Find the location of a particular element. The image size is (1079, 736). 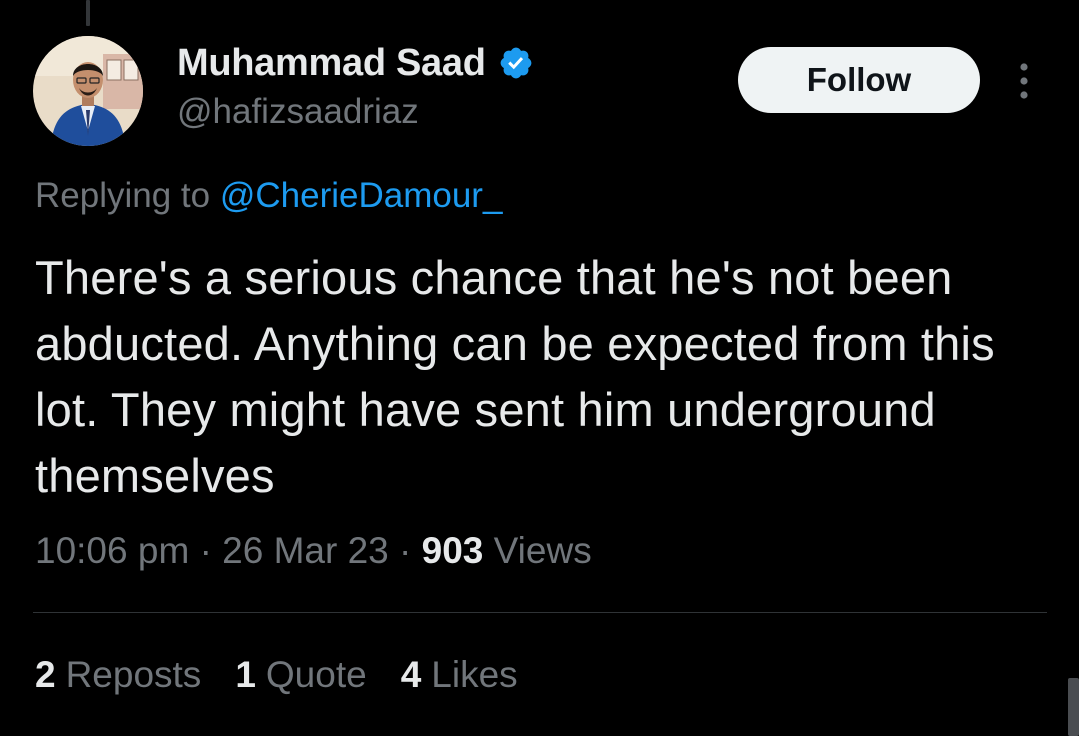

avatar is located at coordinates (88, 91).